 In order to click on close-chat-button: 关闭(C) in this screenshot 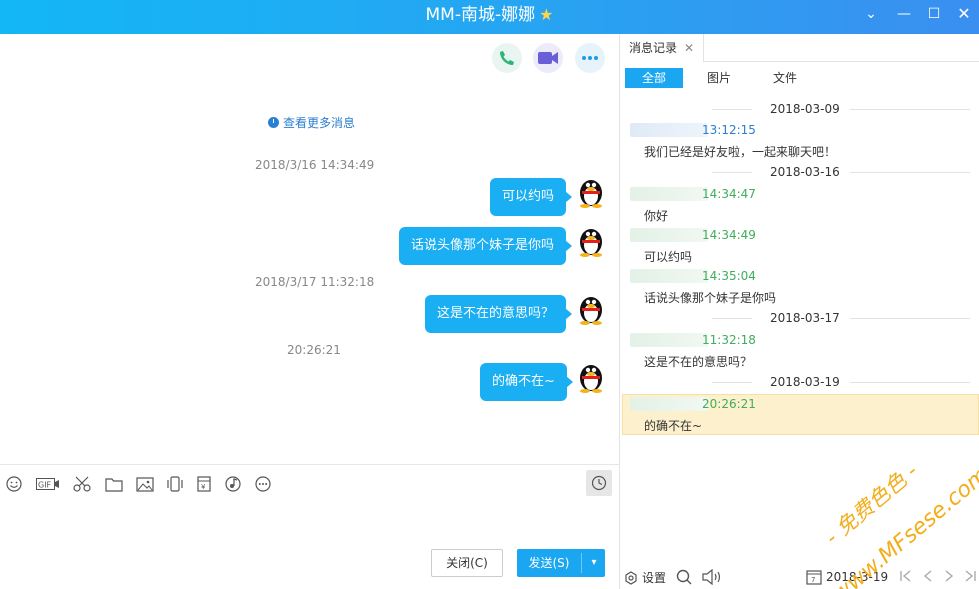, I will do `click(467, 563)`.